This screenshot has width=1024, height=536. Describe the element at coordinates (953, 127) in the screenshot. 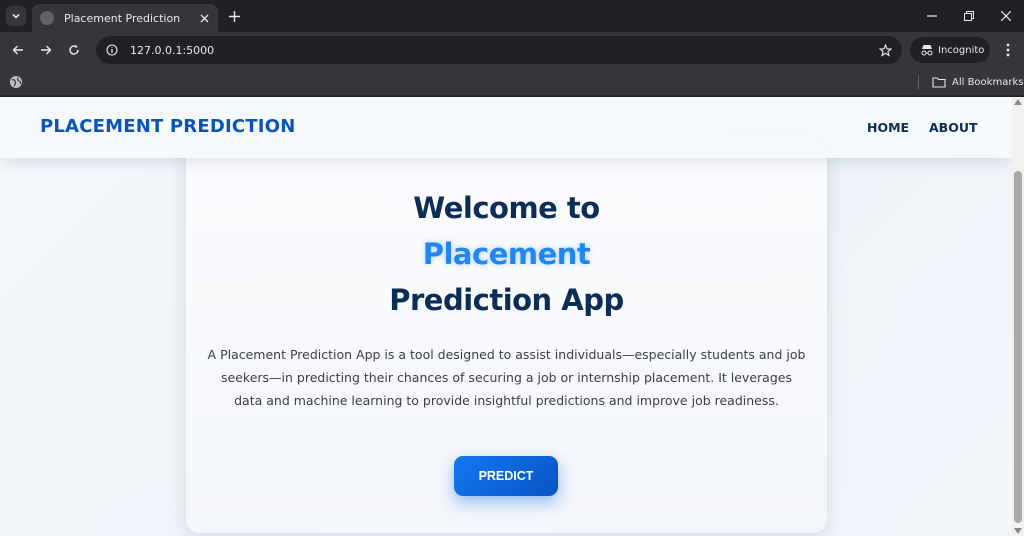

I see `nav-about-link: ABOUT` at that location.